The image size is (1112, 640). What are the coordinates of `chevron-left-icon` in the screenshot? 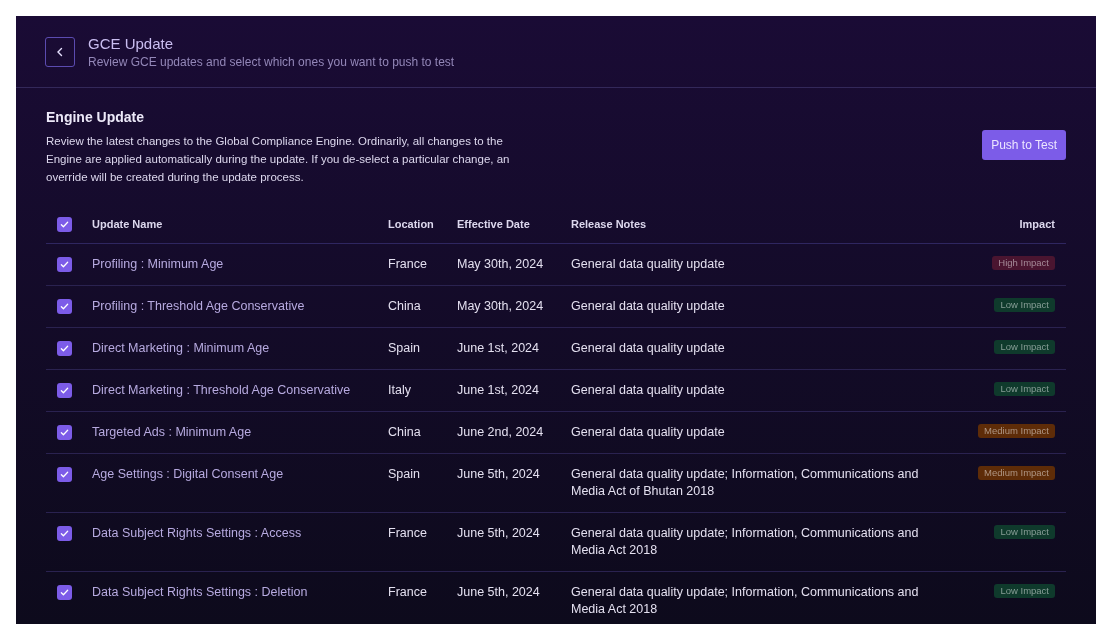 It's located at (60, 51).